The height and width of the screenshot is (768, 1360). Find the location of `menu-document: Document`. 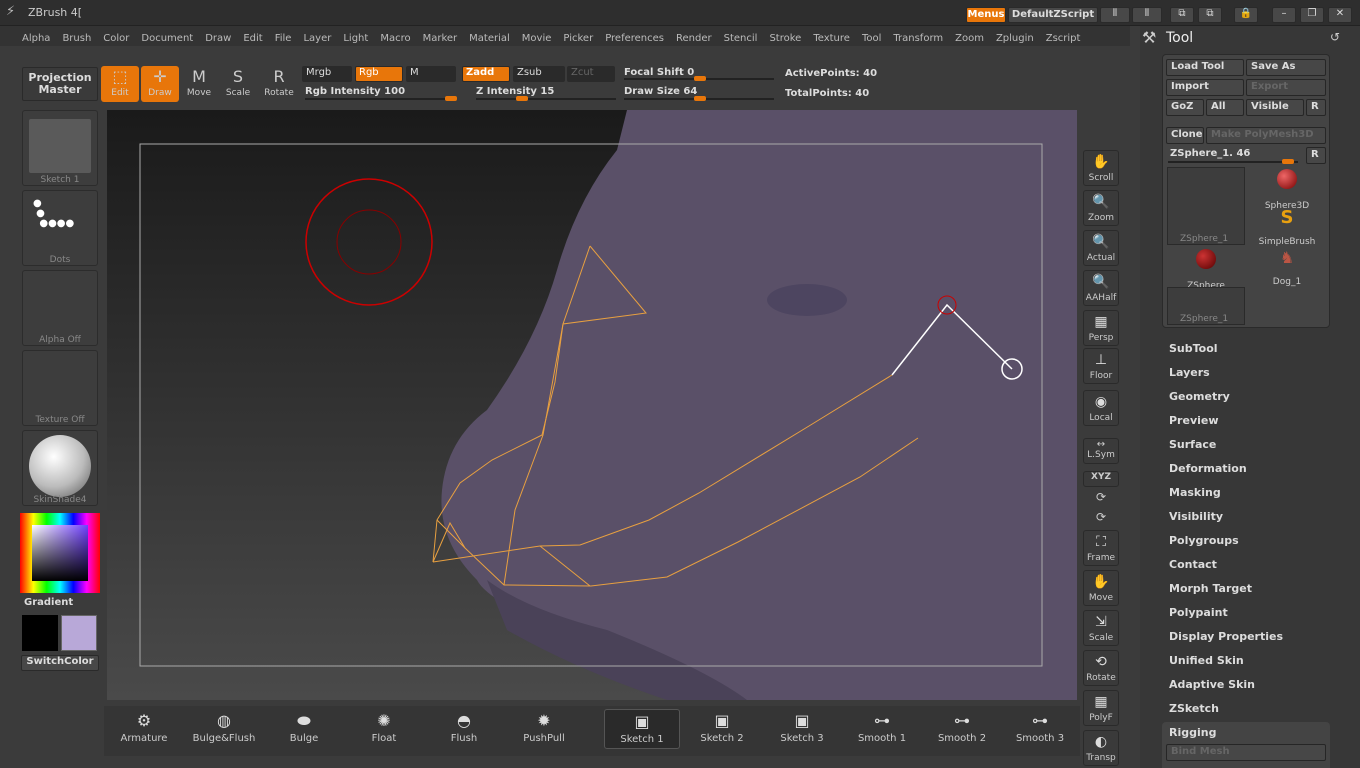

menu-document: Document is located at coordinates (167, 40).